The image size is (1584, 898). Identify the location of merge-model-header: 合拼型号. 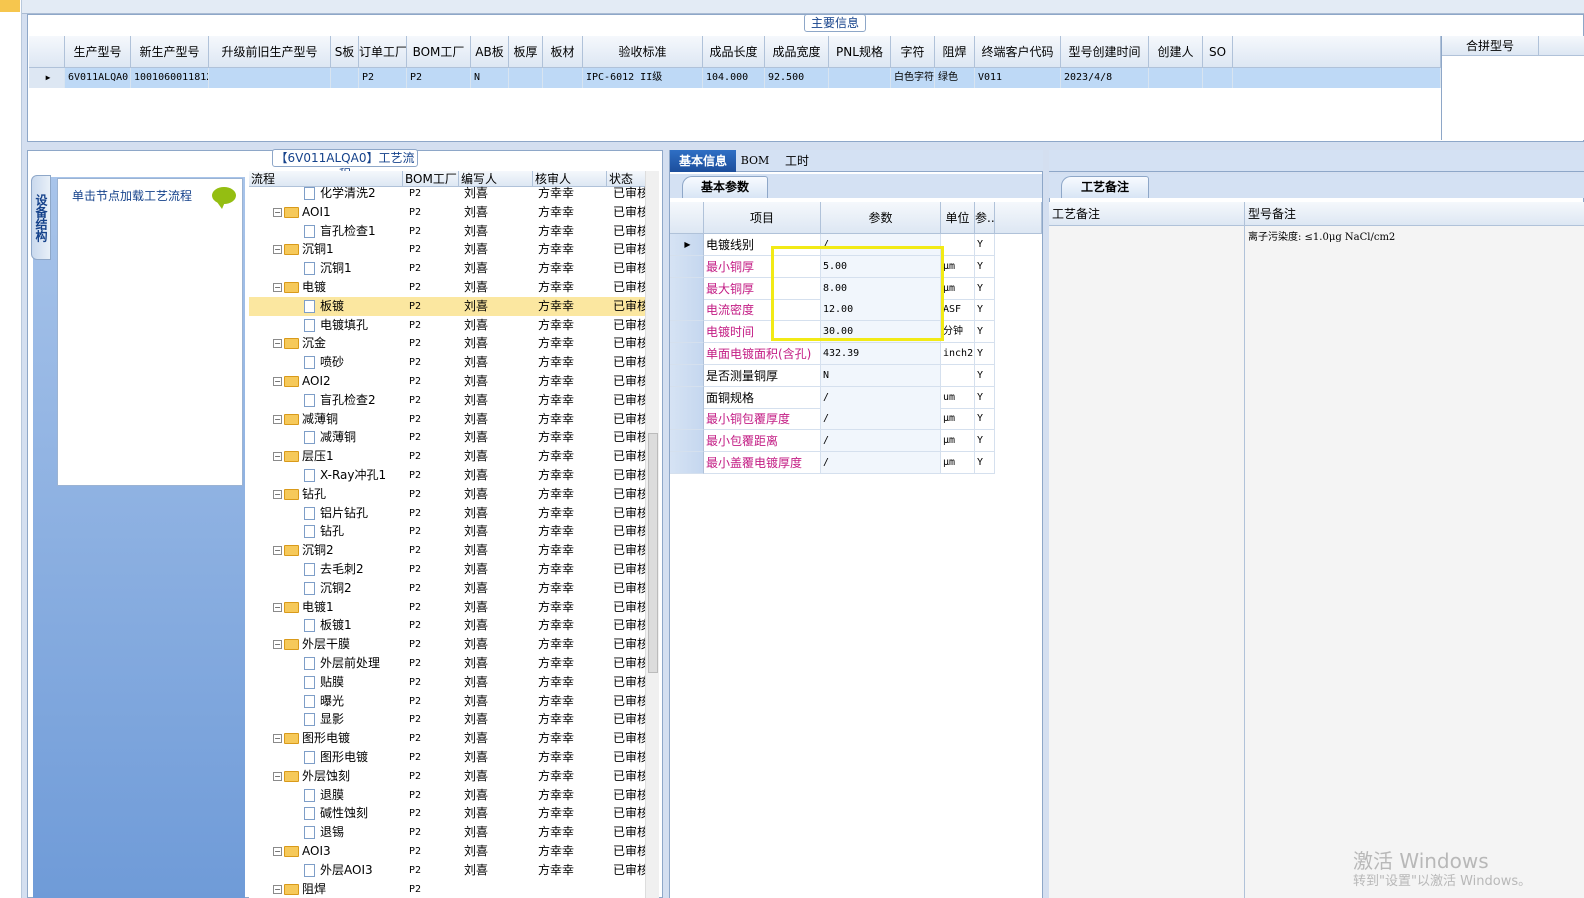
(1490, 46).